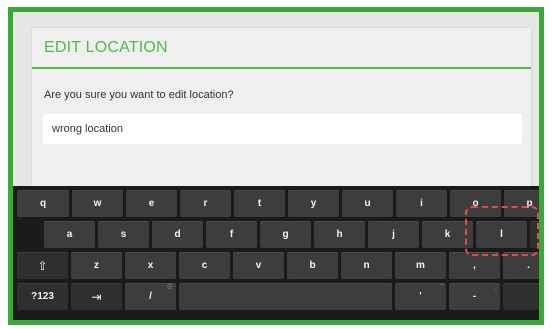 The width and height of the screenshot is (552, 329). I want to click on title-divider, so click(281, 68).